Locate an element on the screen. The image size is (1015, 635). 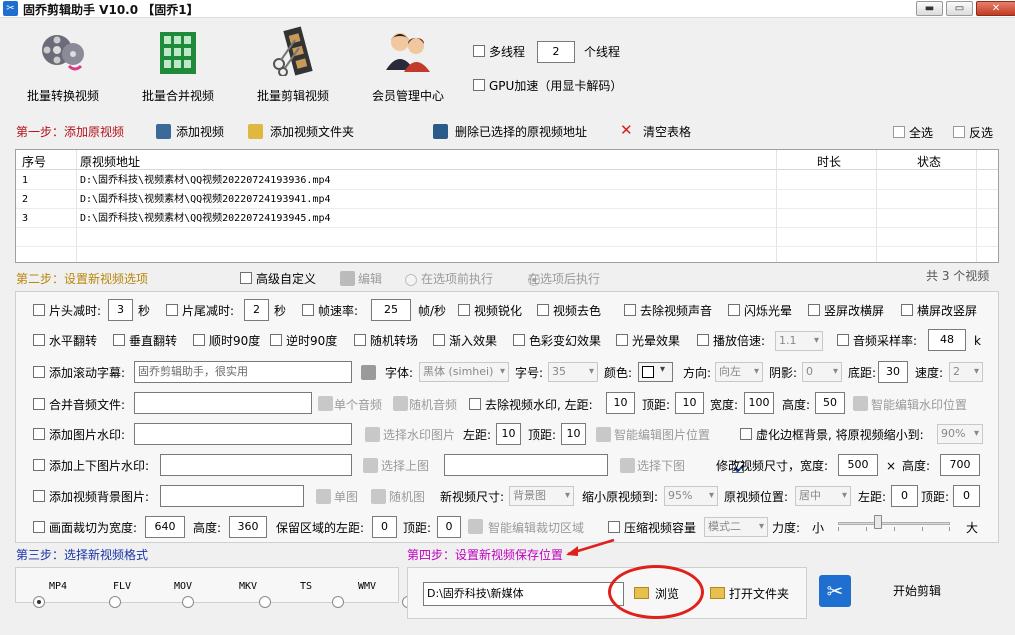
head-cut-input: 3 is located at coordinates (120, 310).